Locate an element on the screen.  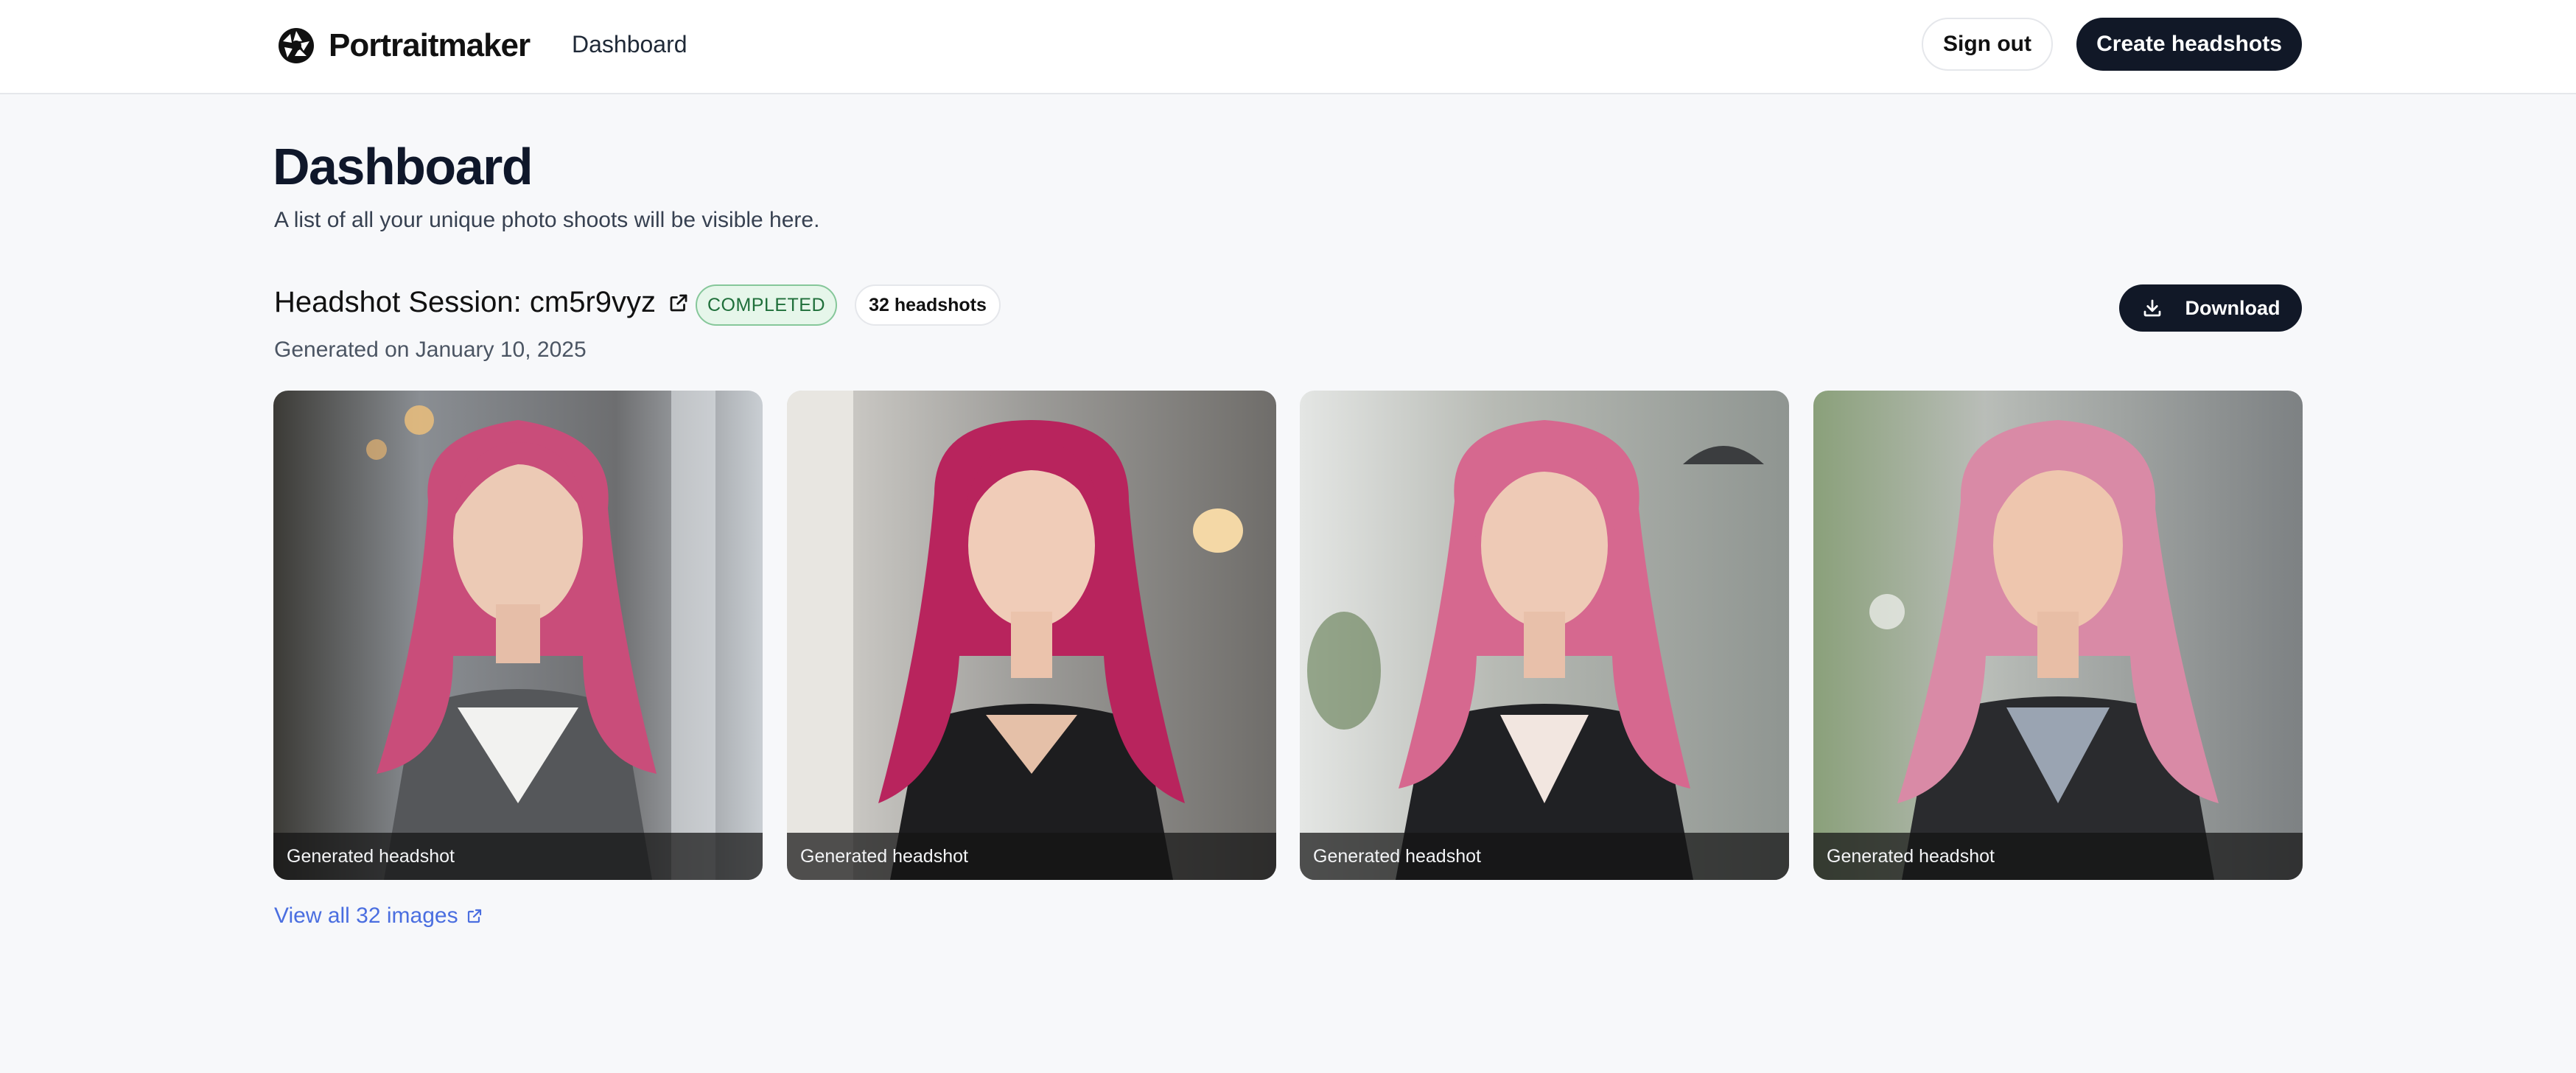
nav-link-dashboard: Dashboard is located at coordinates (629, 44).